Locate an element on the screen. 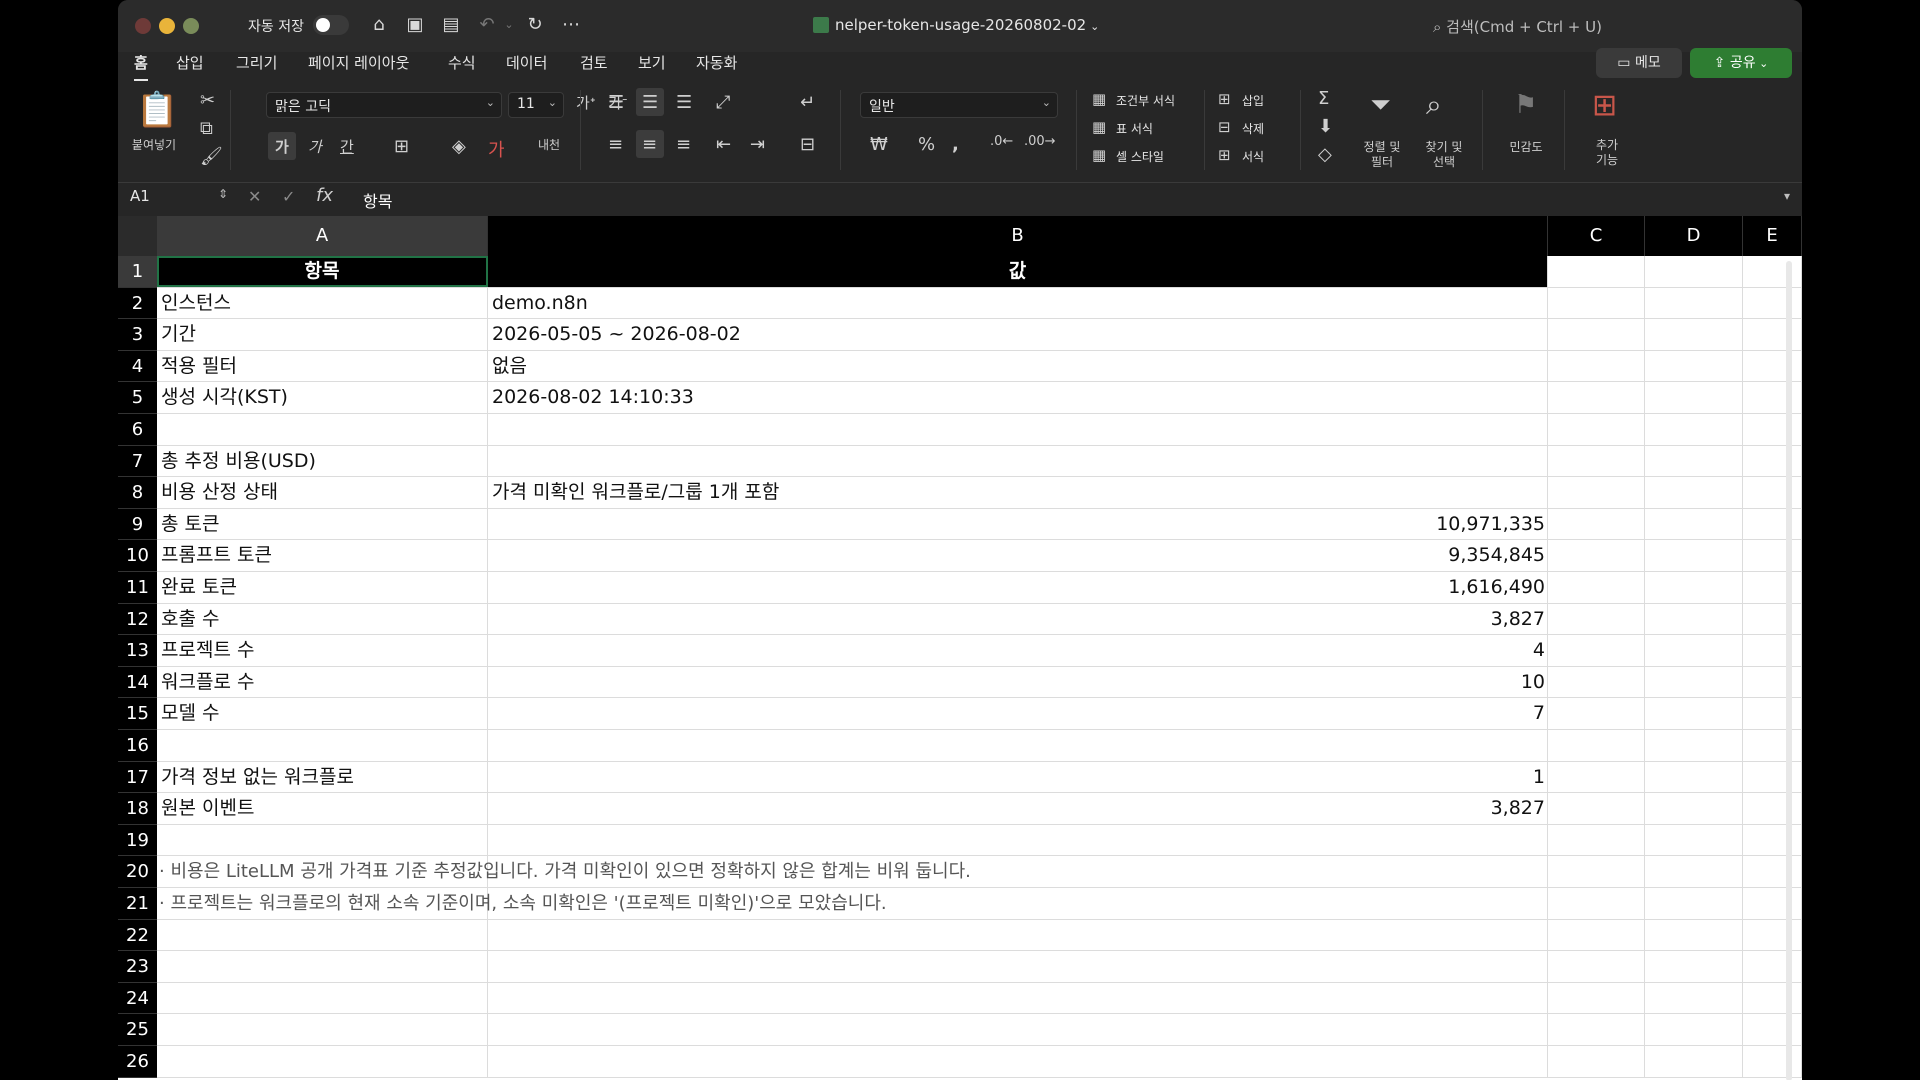 Image resolution: width=1920 pixels, height=1080 pixels. clear-icon: ◇ is located at coordinates (1325, 154).